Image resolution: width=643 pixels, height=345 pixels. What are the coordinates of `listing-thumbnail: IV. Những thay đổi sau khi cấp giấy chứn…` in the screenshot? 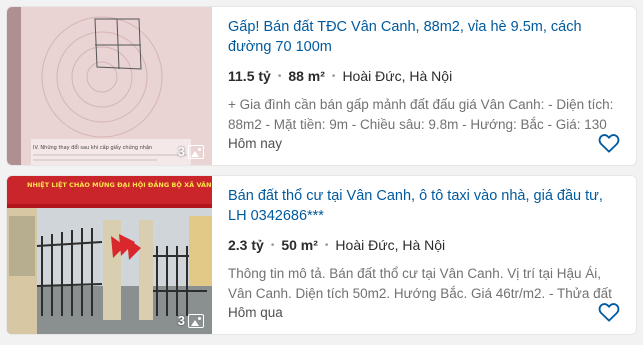 It's located at (109, 86).